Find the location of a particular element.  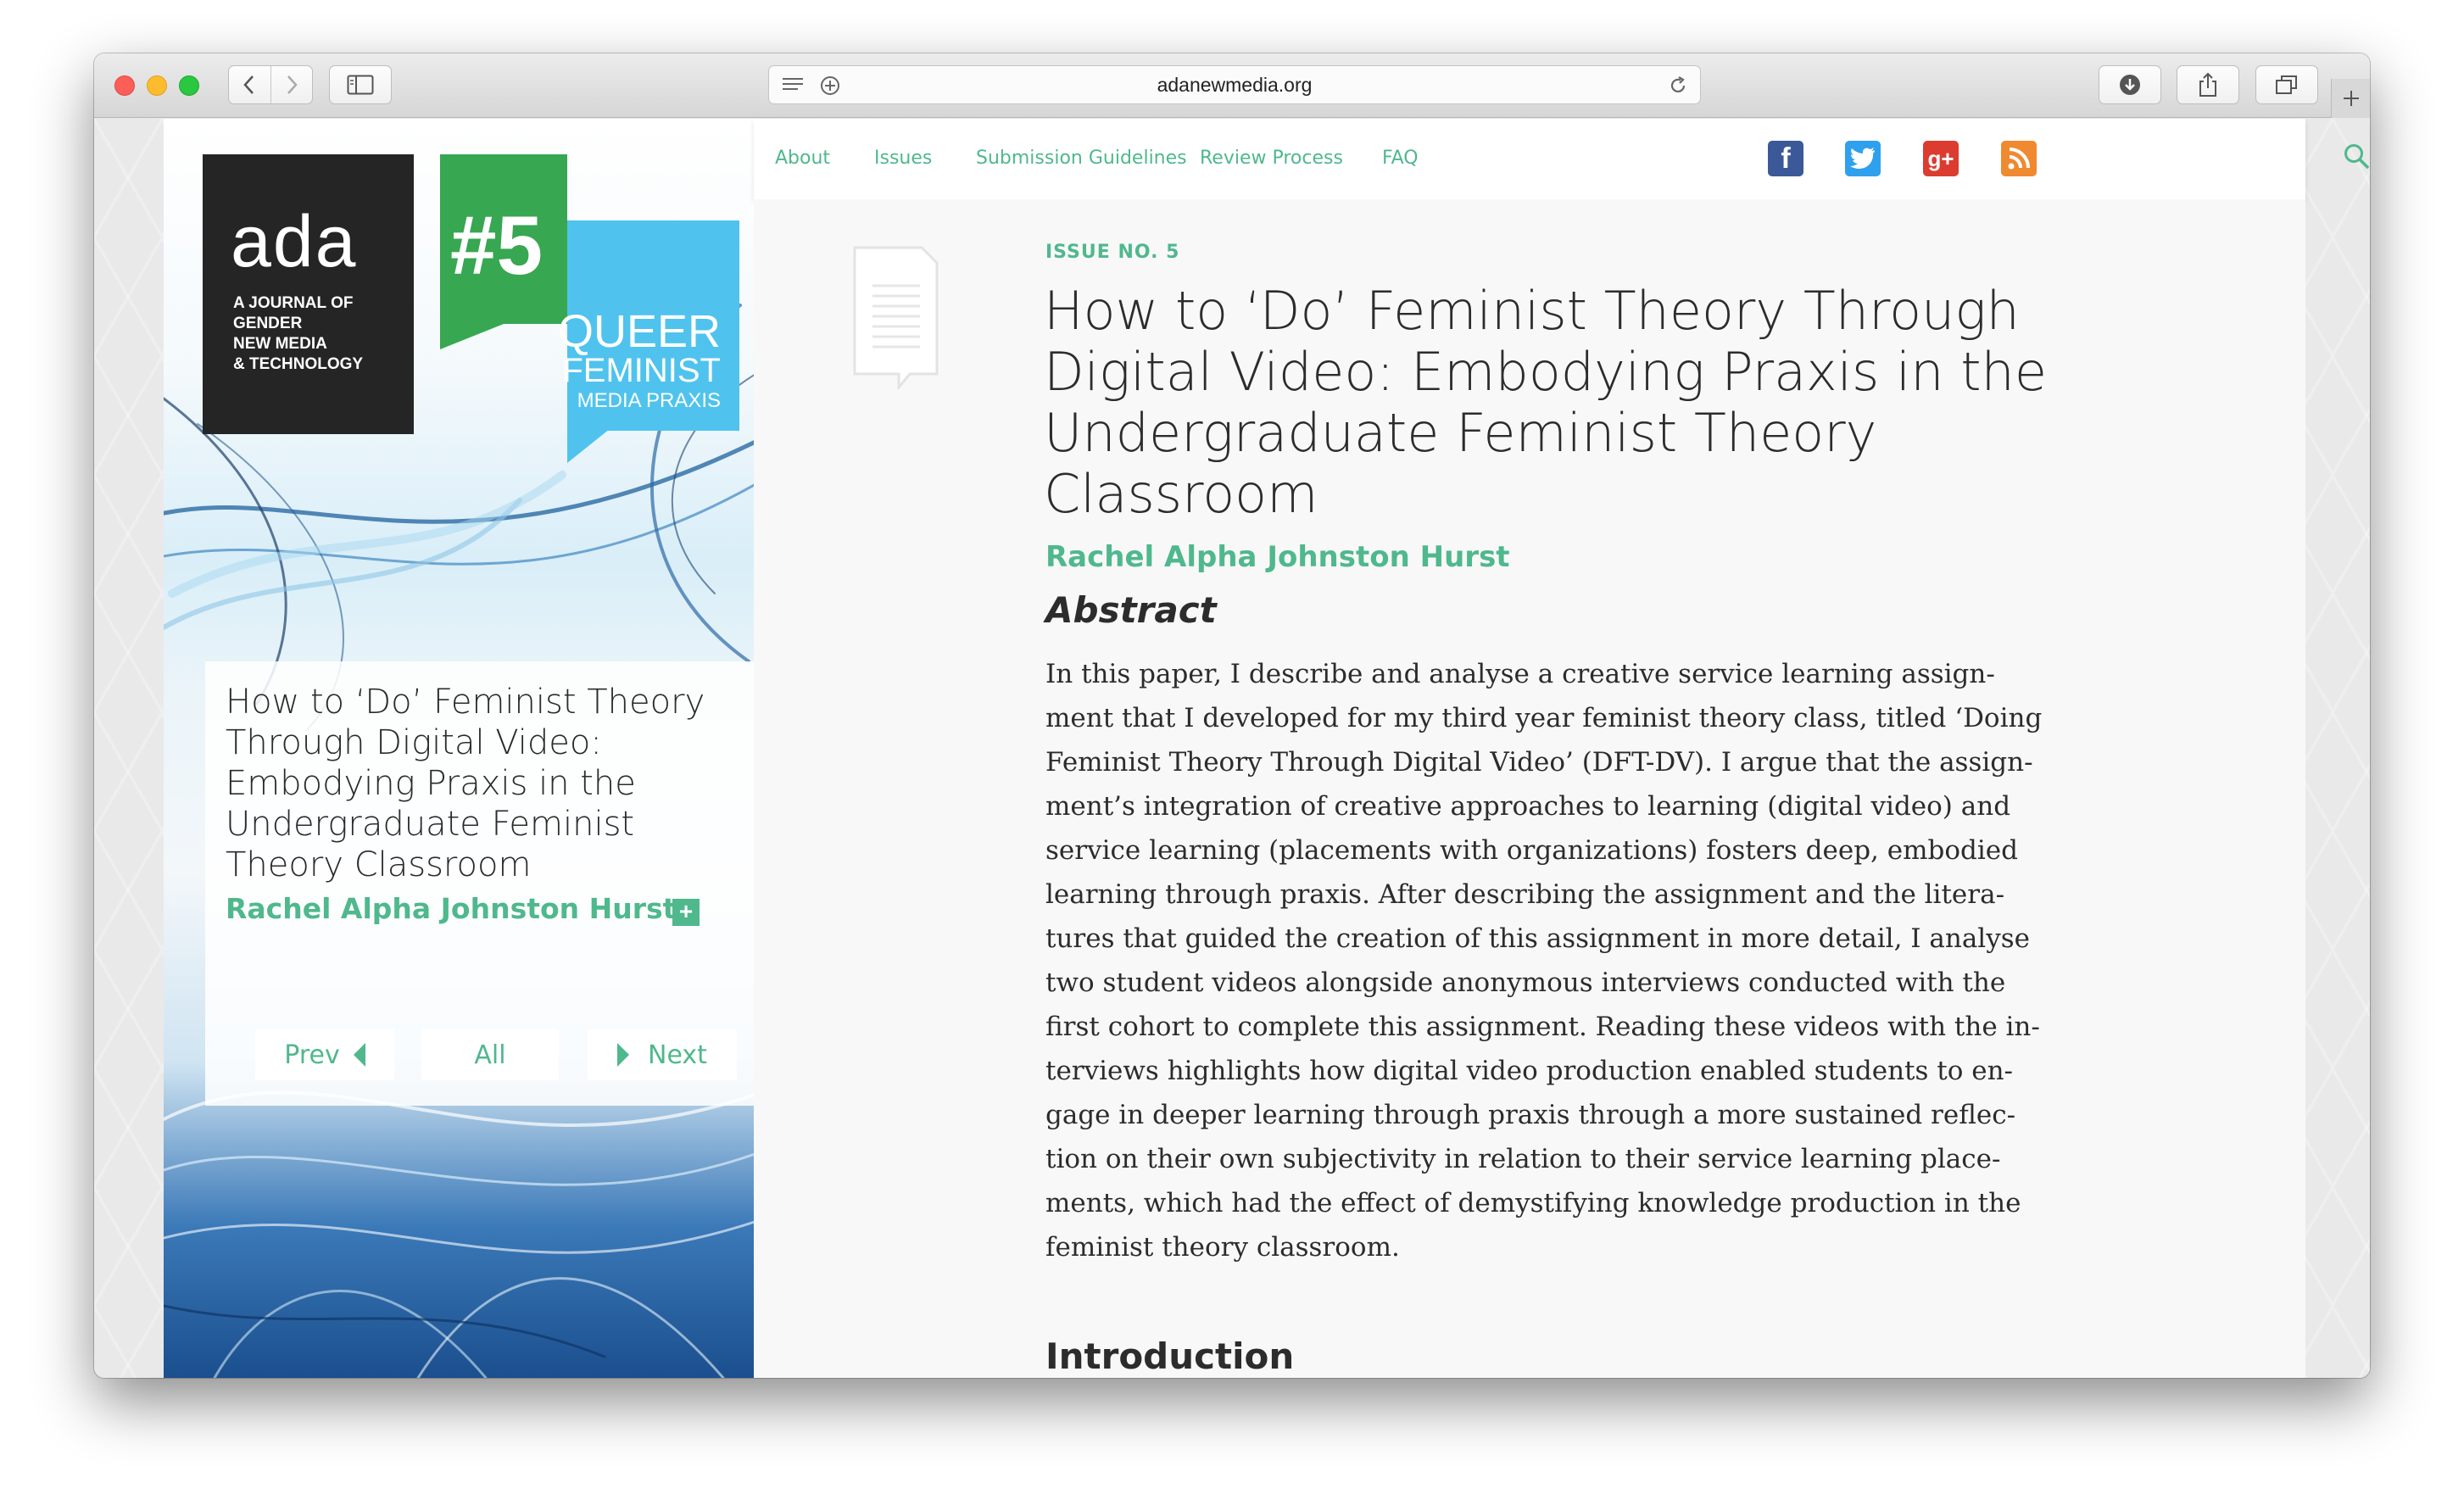

url-text: adanewmedia.org is located at coordinates (1235, 85).